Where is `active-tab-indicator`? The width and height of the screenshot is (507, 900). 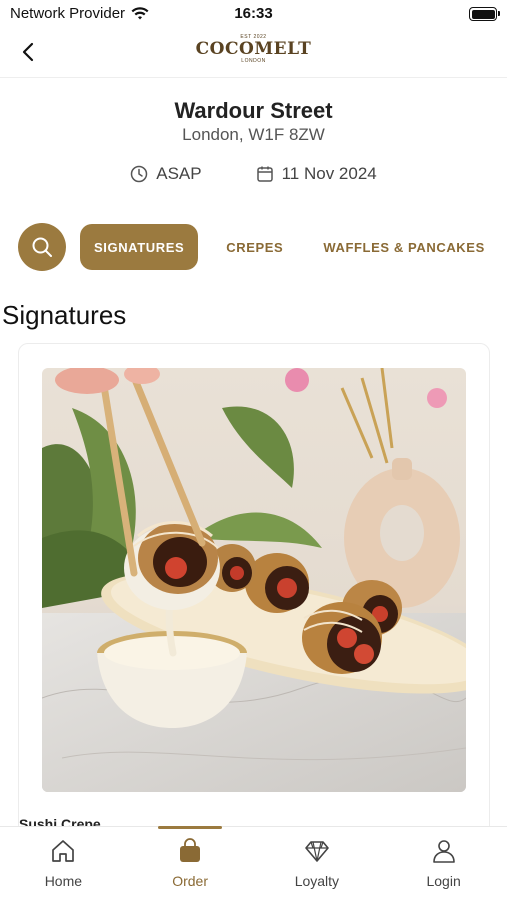 active-tab-indicator is located at coordinates (190, 827).